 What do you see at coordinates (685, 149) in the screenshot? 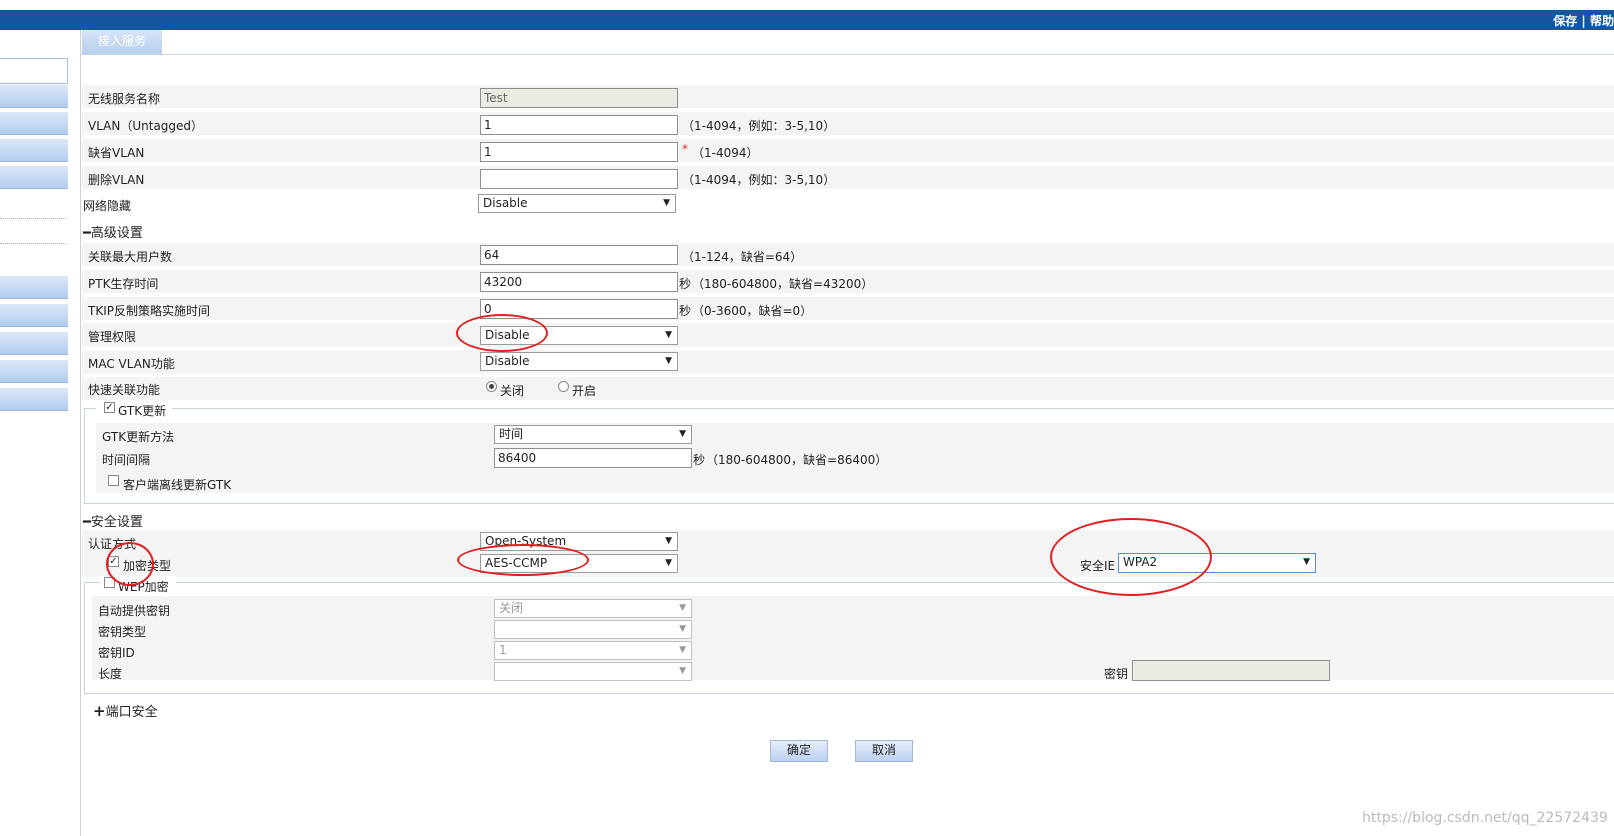
I see `required-star: *` at bounding box center [685, 149].